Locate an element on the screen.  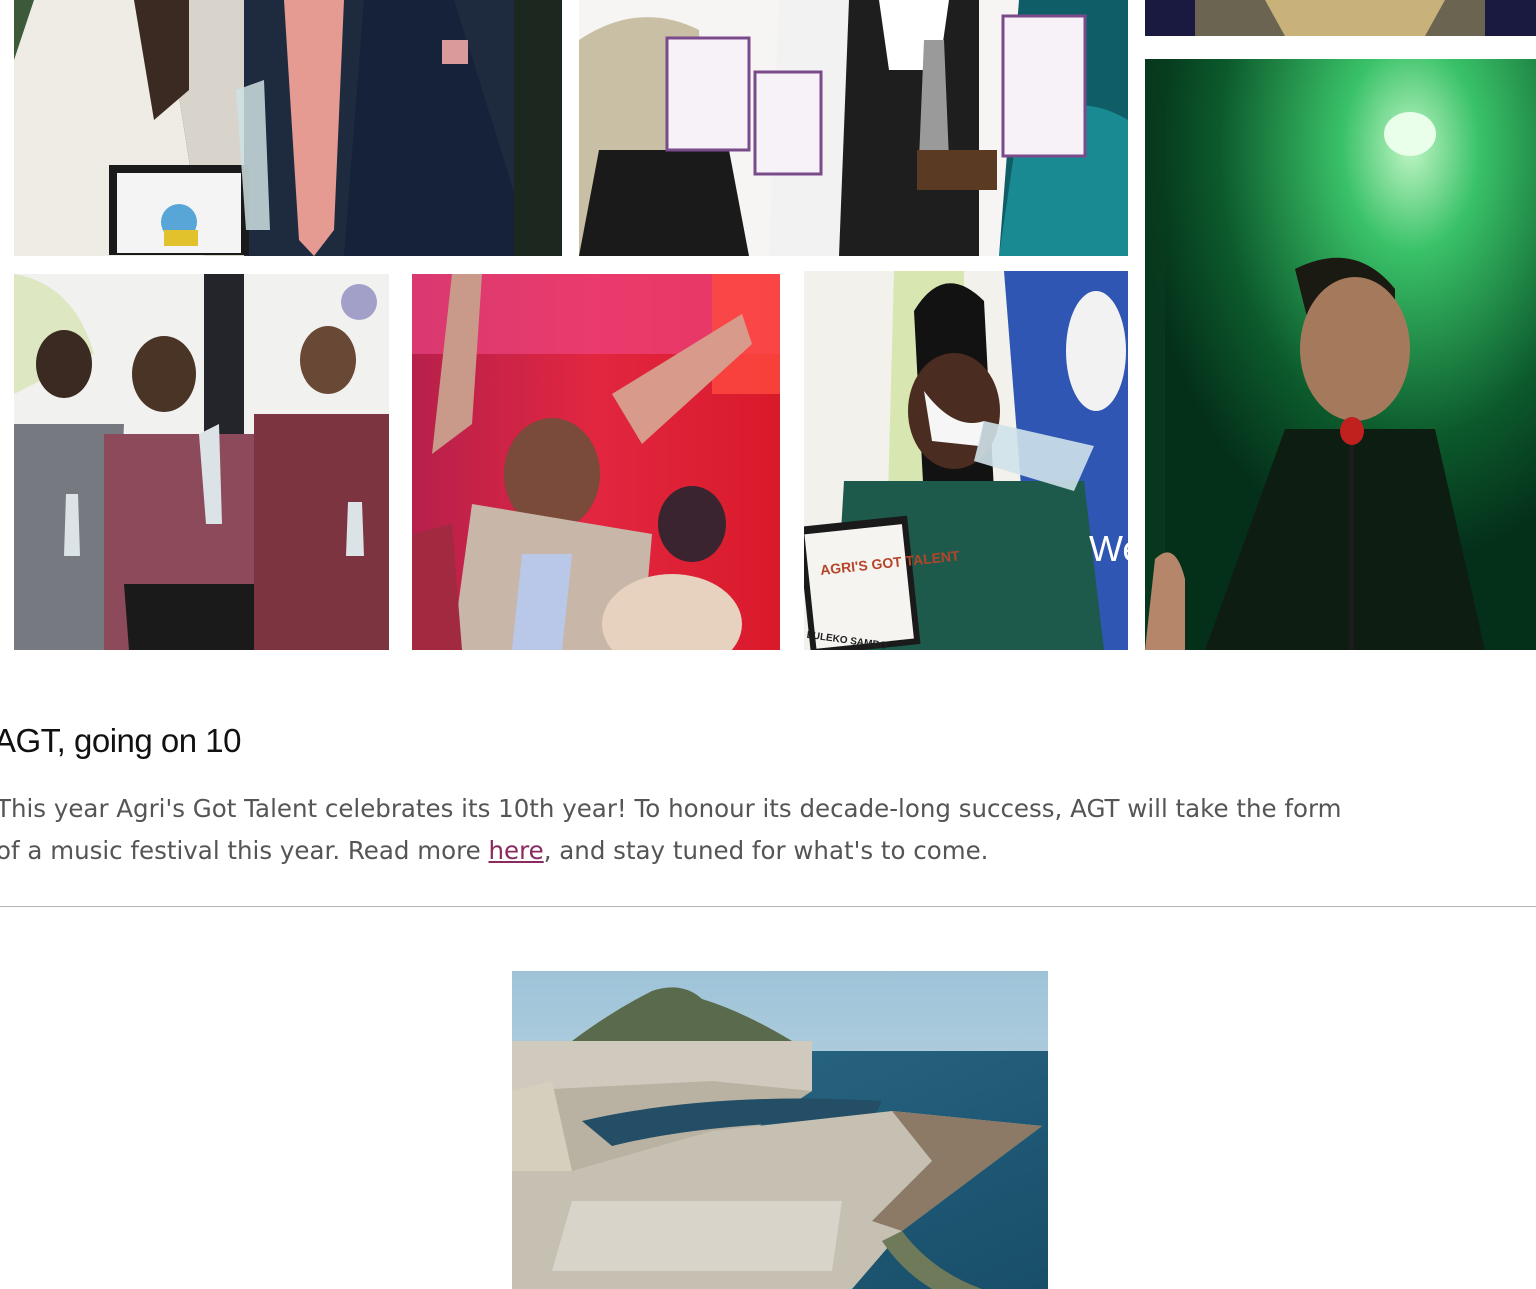
article-title: AGT, going on 10 is located at coordinates (121, 740).